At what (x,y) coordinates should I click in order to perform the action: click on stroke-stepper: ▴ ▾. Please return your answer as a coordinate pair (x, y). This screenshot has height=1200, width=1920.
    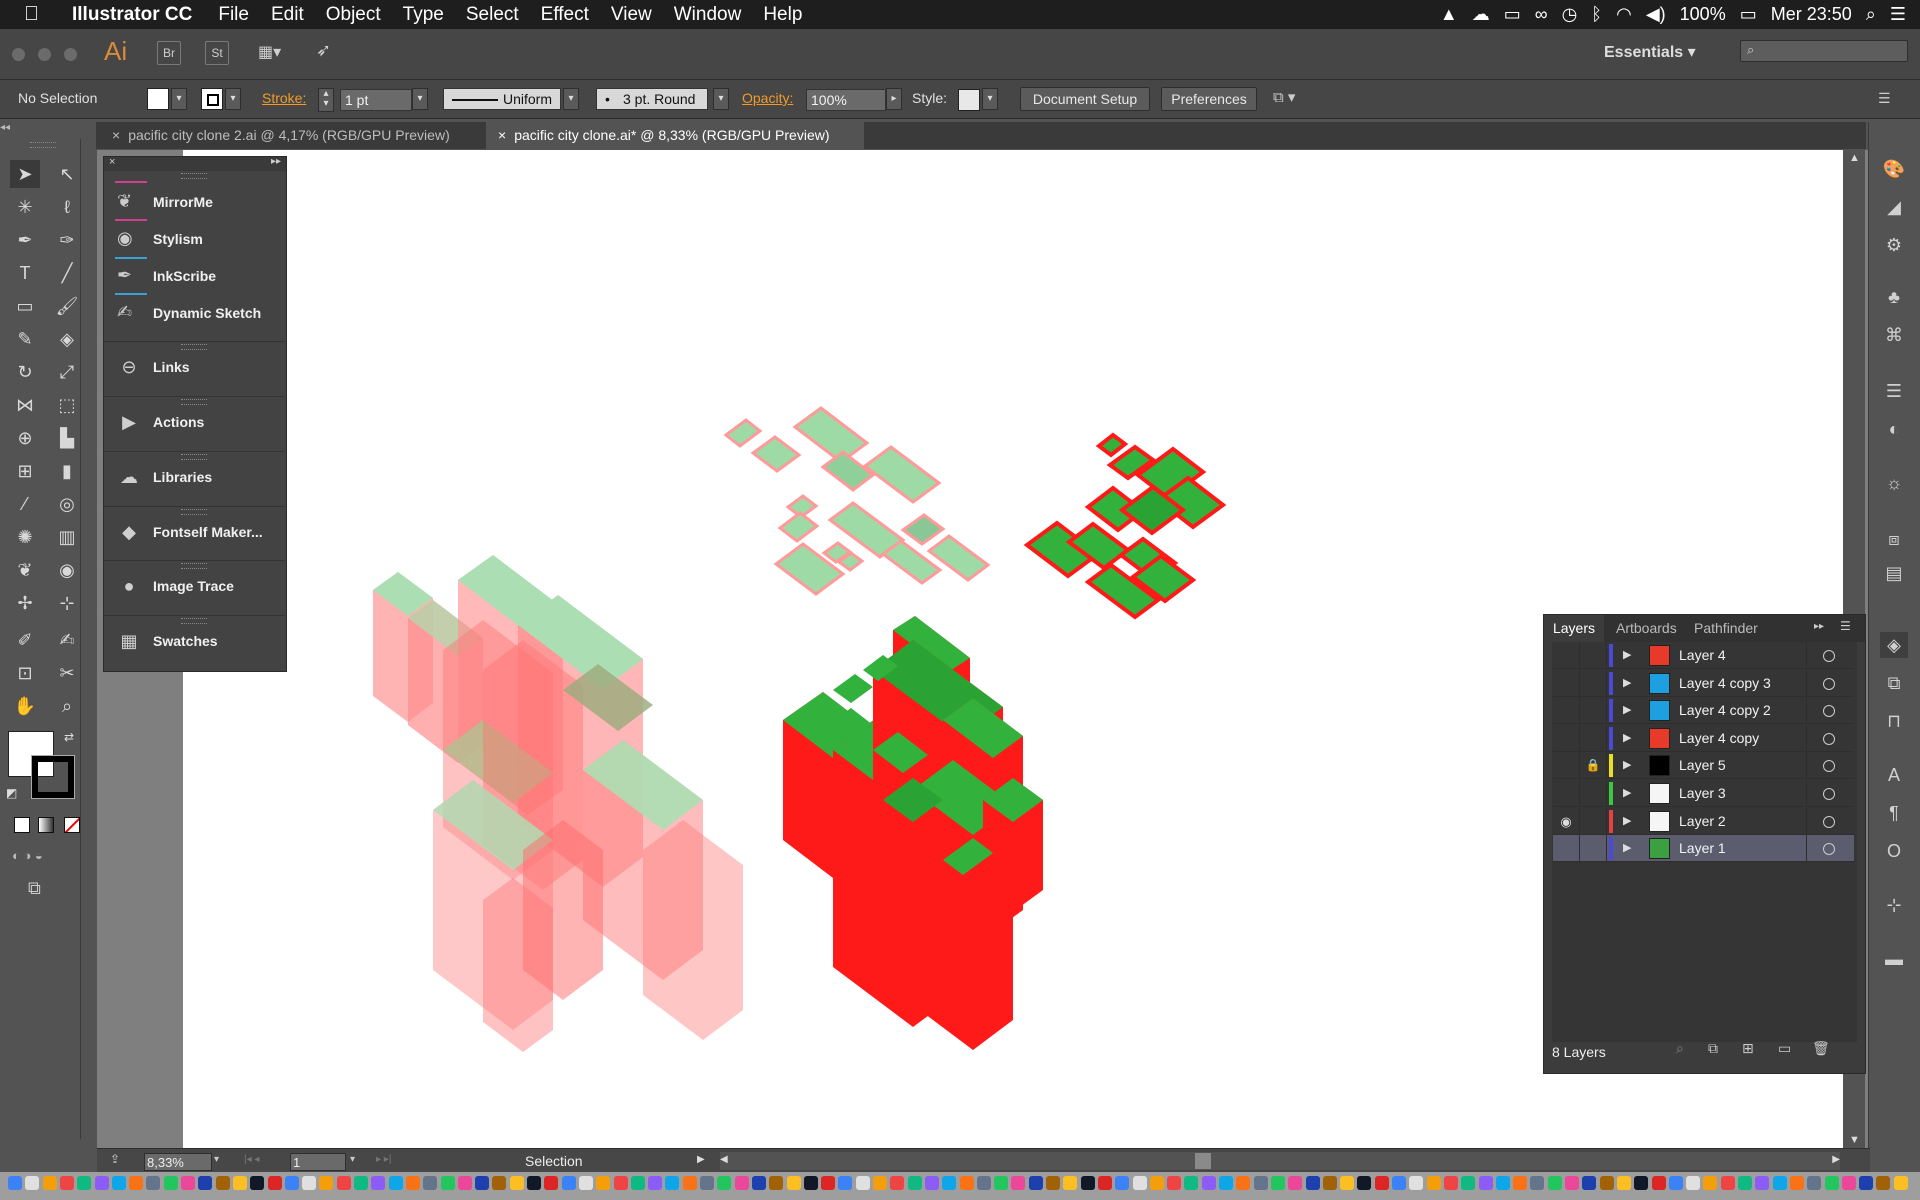
    Looking at the image, I should click on (326, 100).